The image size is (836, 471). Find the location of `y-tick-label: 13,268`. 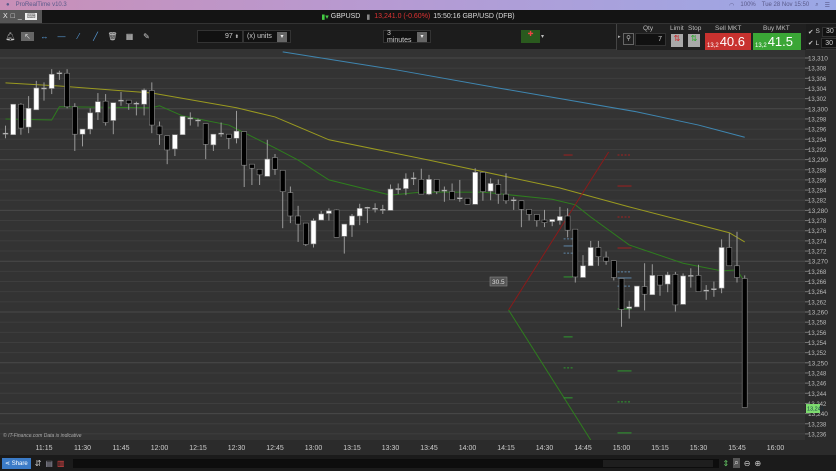

y-tick-label: 13,268 is located at coordinates (817, 273).